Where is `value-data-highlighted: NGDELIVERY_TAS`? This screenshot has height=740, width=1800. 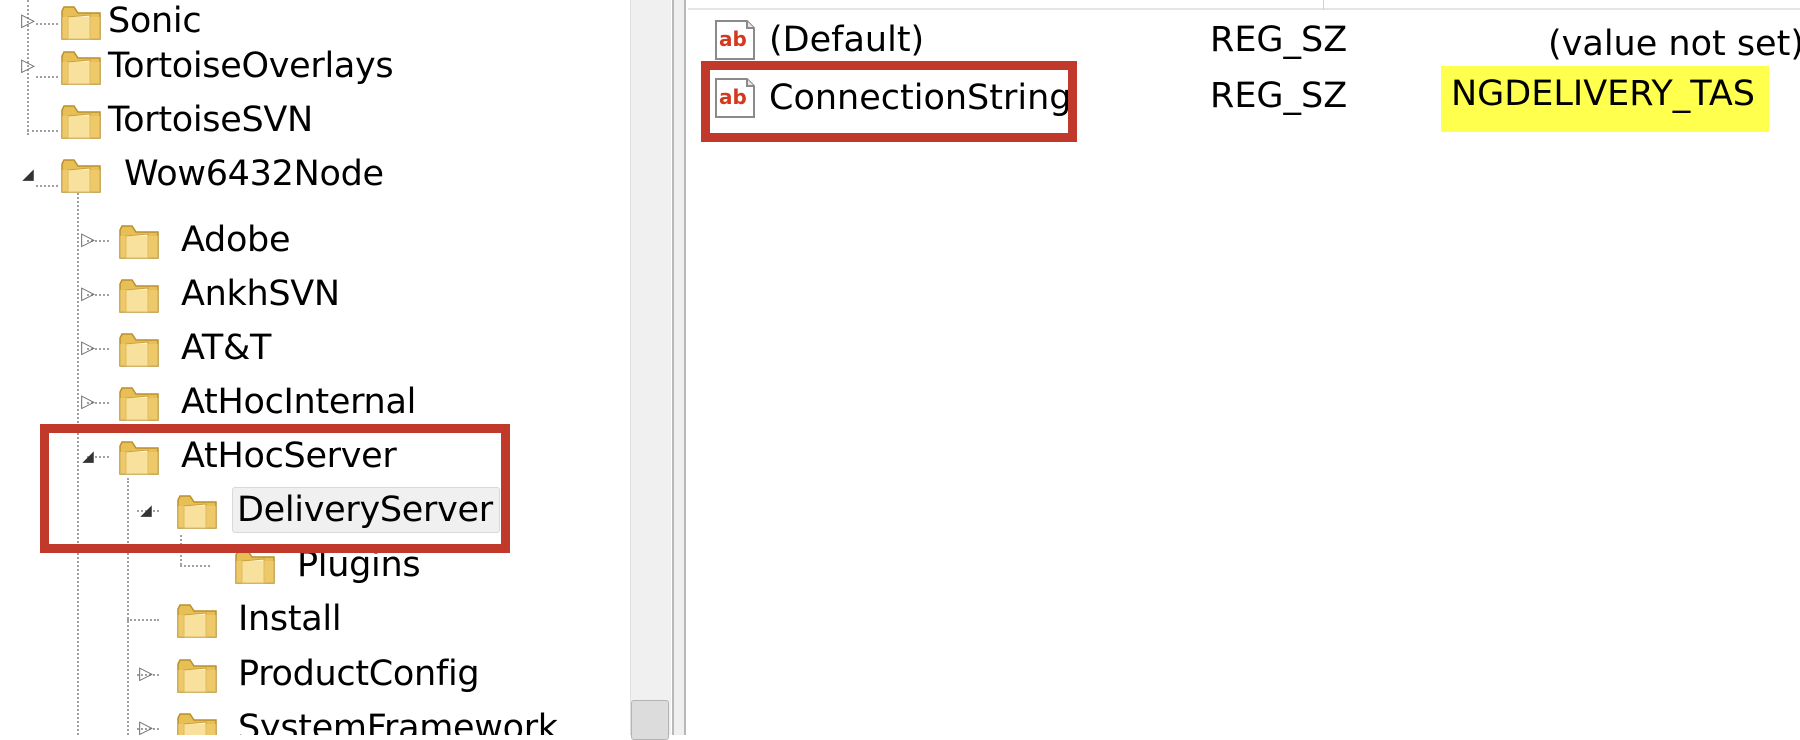
value-data-highlighted: NGDELIVERY_TAS is located at coordinates (1605, 99).